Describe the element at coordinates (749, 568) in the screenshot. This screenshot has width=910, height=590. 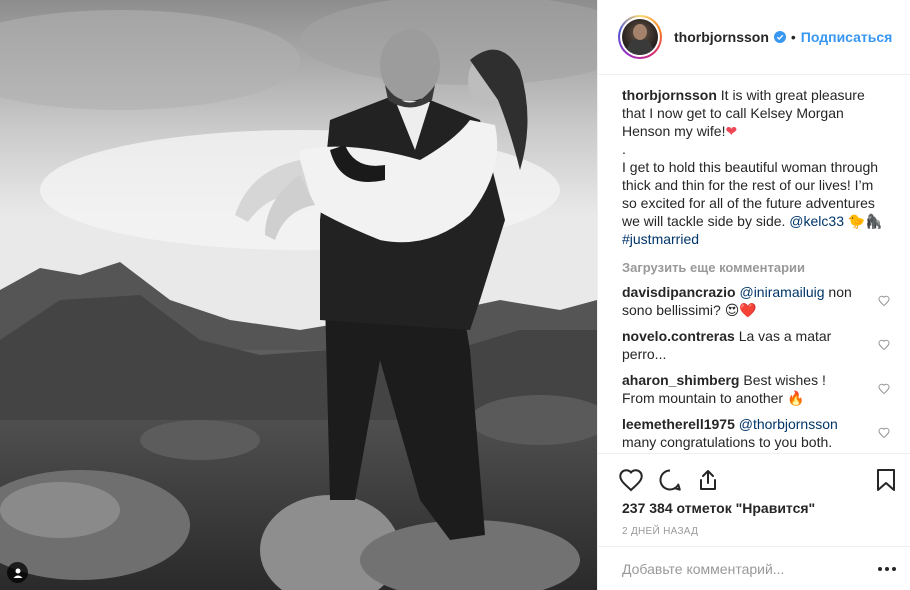
I see `comment-input` at that location.